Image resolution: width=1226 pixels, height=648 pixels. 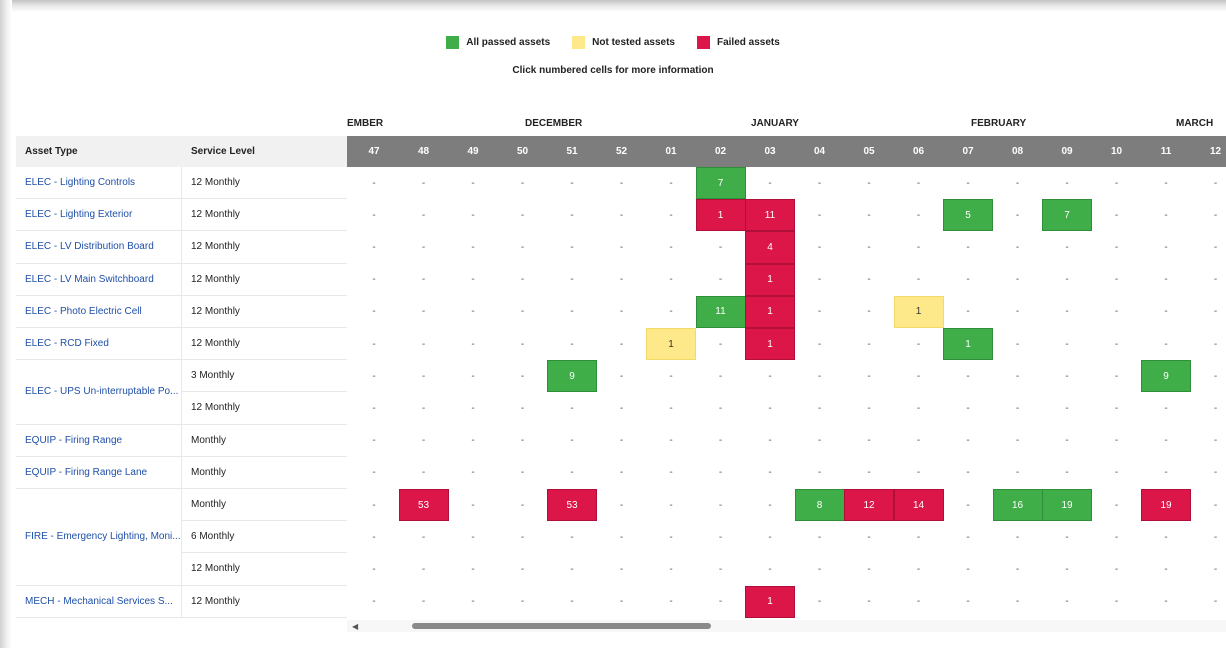 I want to click on passed-assets-cell: 11, so click(x=720, y=311).